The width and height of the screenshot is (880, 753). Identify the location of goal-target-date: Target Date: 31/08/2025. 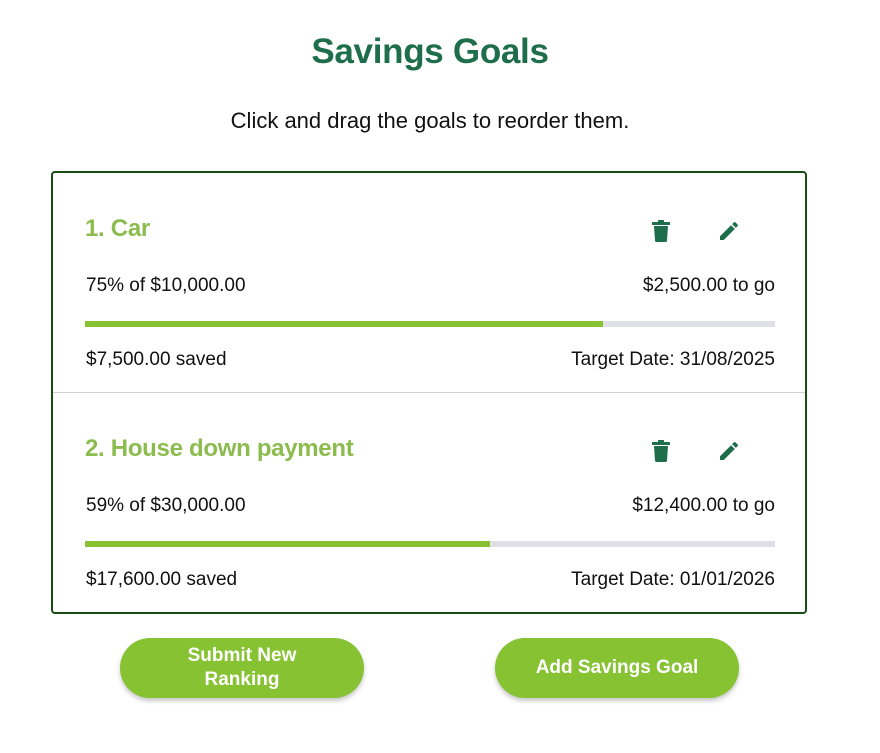
(673, 359).